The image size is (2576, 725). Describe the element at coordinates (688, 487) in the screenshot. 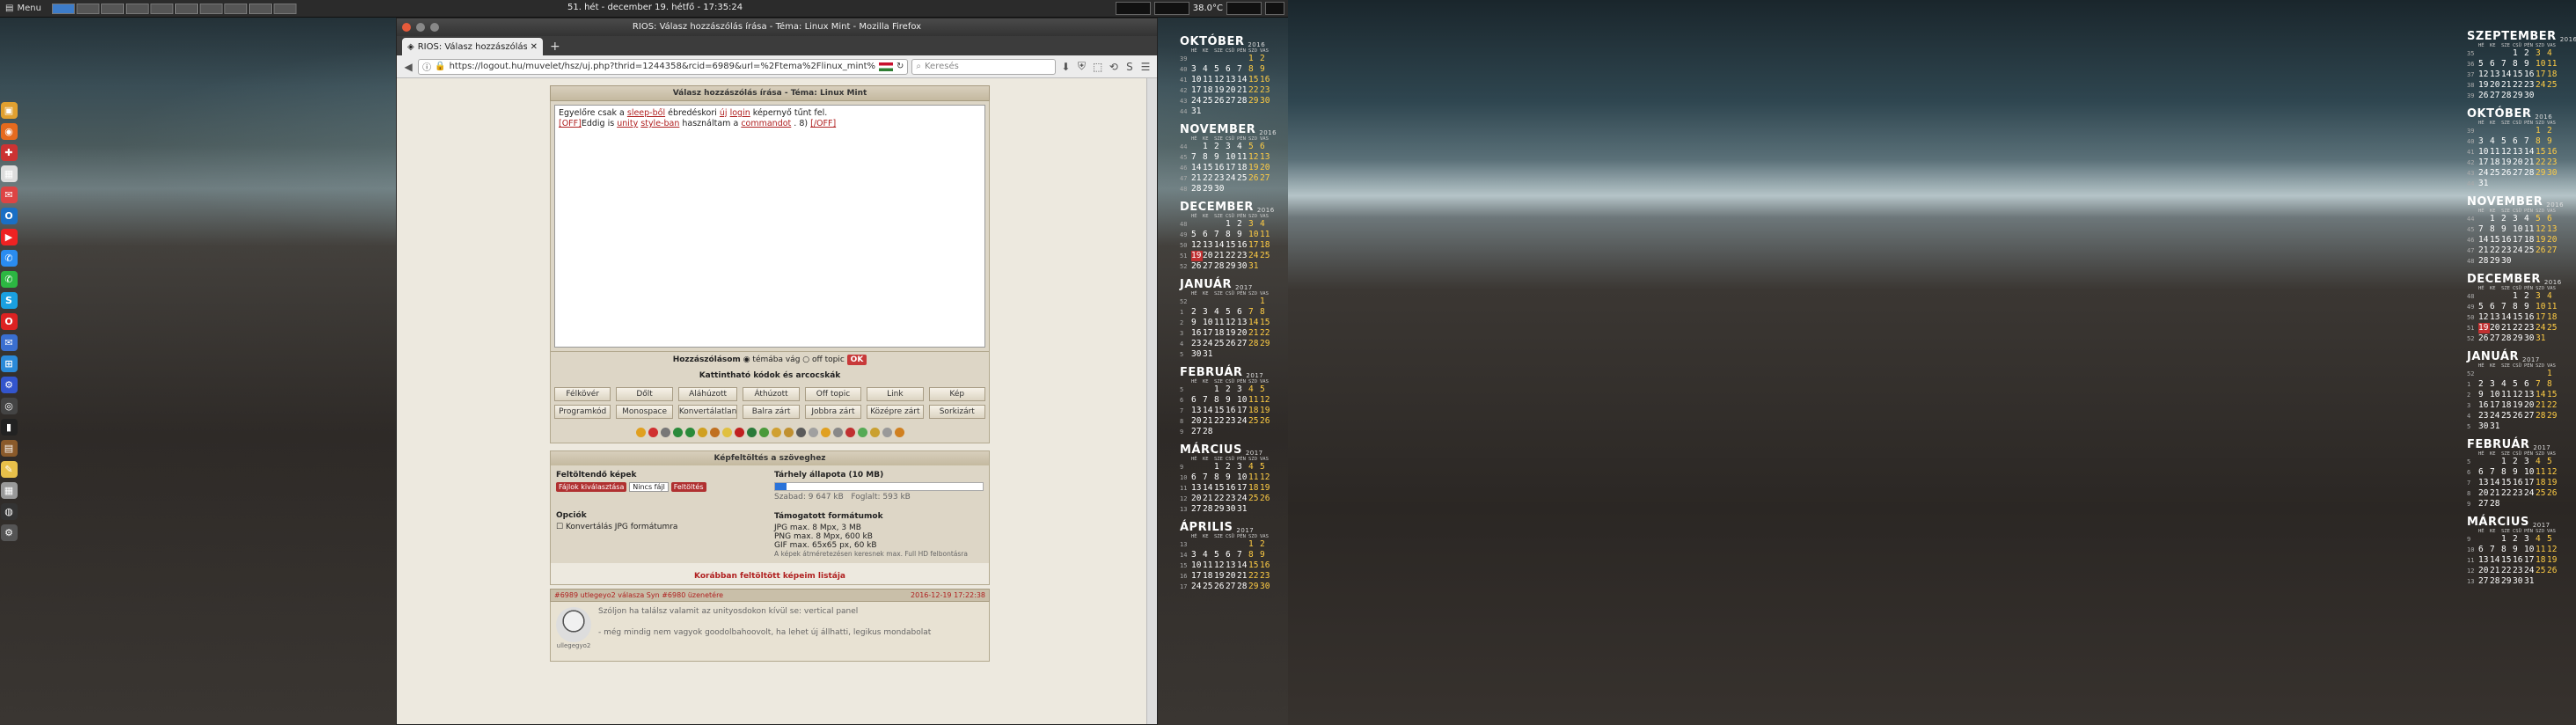

I see `upload-button: Feltöltés` at that location.